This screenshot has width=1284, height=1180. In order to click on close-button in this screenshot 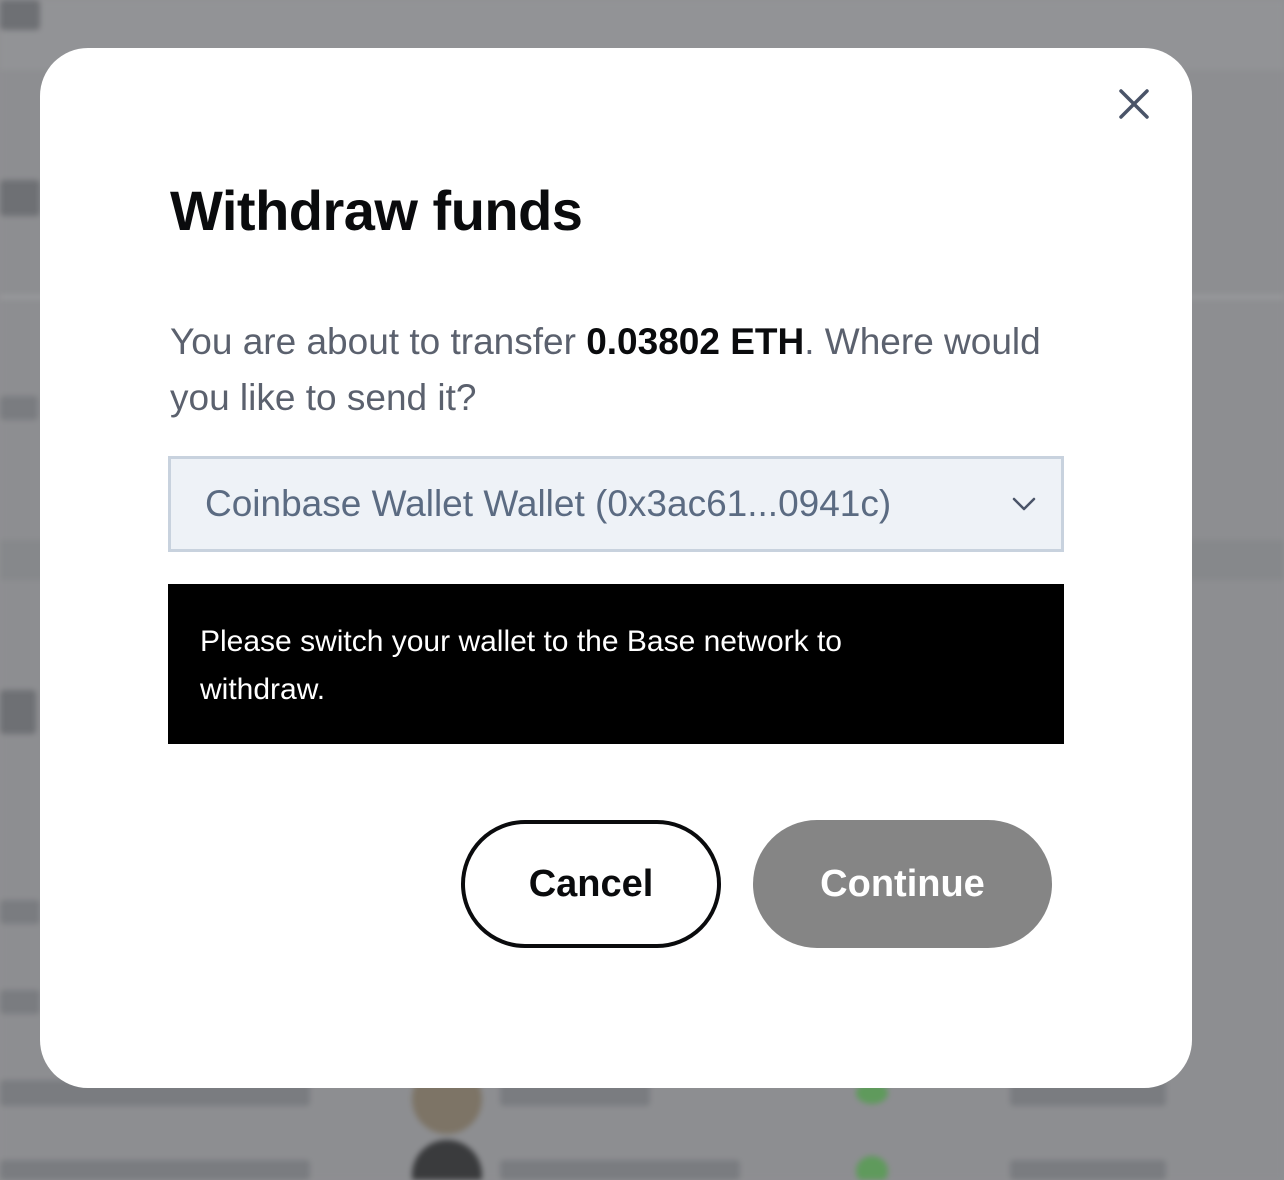, I will do `click(1134, 104)`.